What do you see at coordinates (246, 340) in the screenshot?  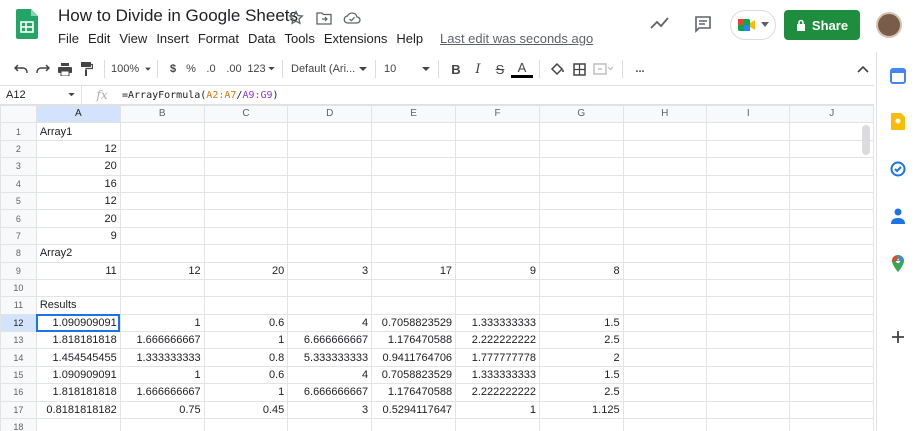 I see `cell-c13: 1` at bounding box center [246, 340].